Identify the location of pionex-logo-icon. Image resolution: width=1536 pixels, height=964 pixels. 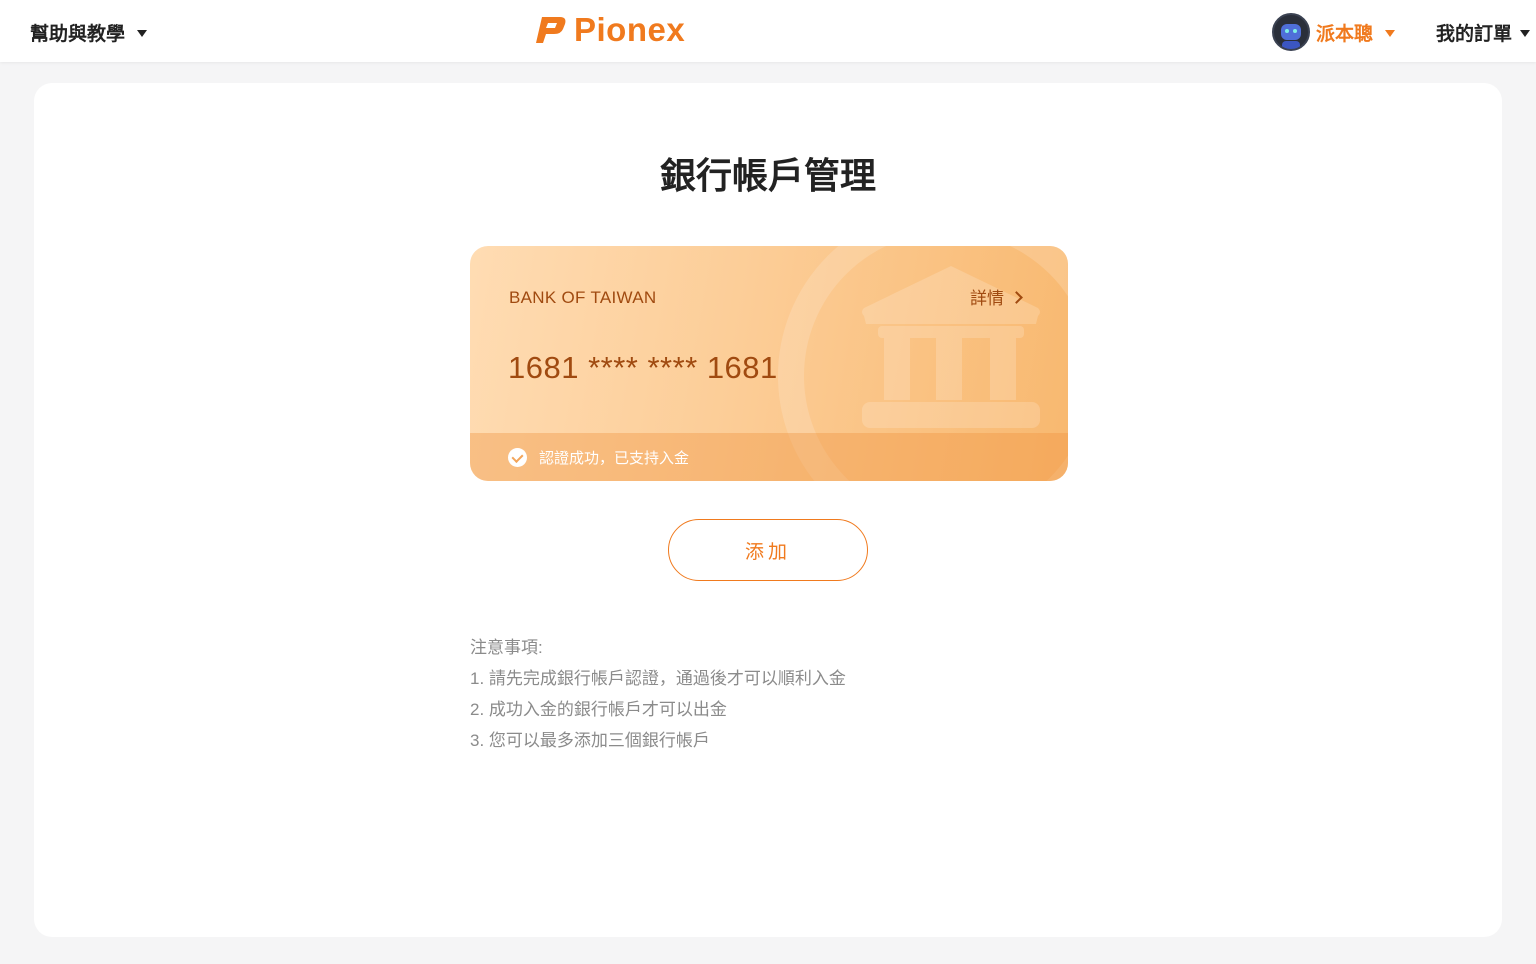
(551, 30).